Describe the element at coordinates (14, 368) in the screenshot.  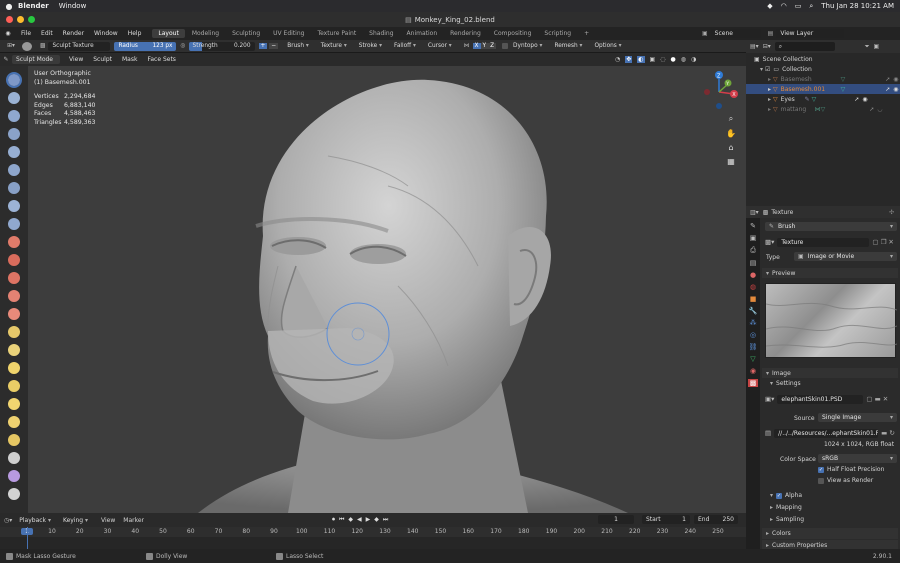
I see `elastic-deform-brush-icon` at that location.